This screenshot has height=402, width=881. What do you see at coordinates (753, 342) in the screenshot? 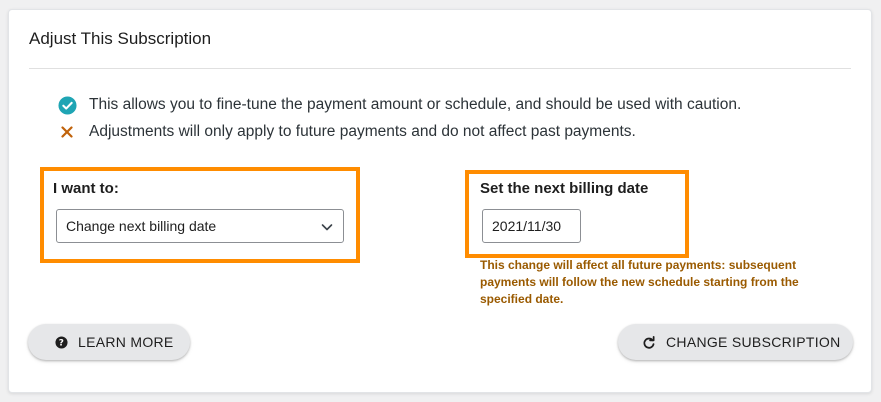
I see `change-subscription-label: CHANGE SUBSCRIPTION` at bounding box center [753, 342].